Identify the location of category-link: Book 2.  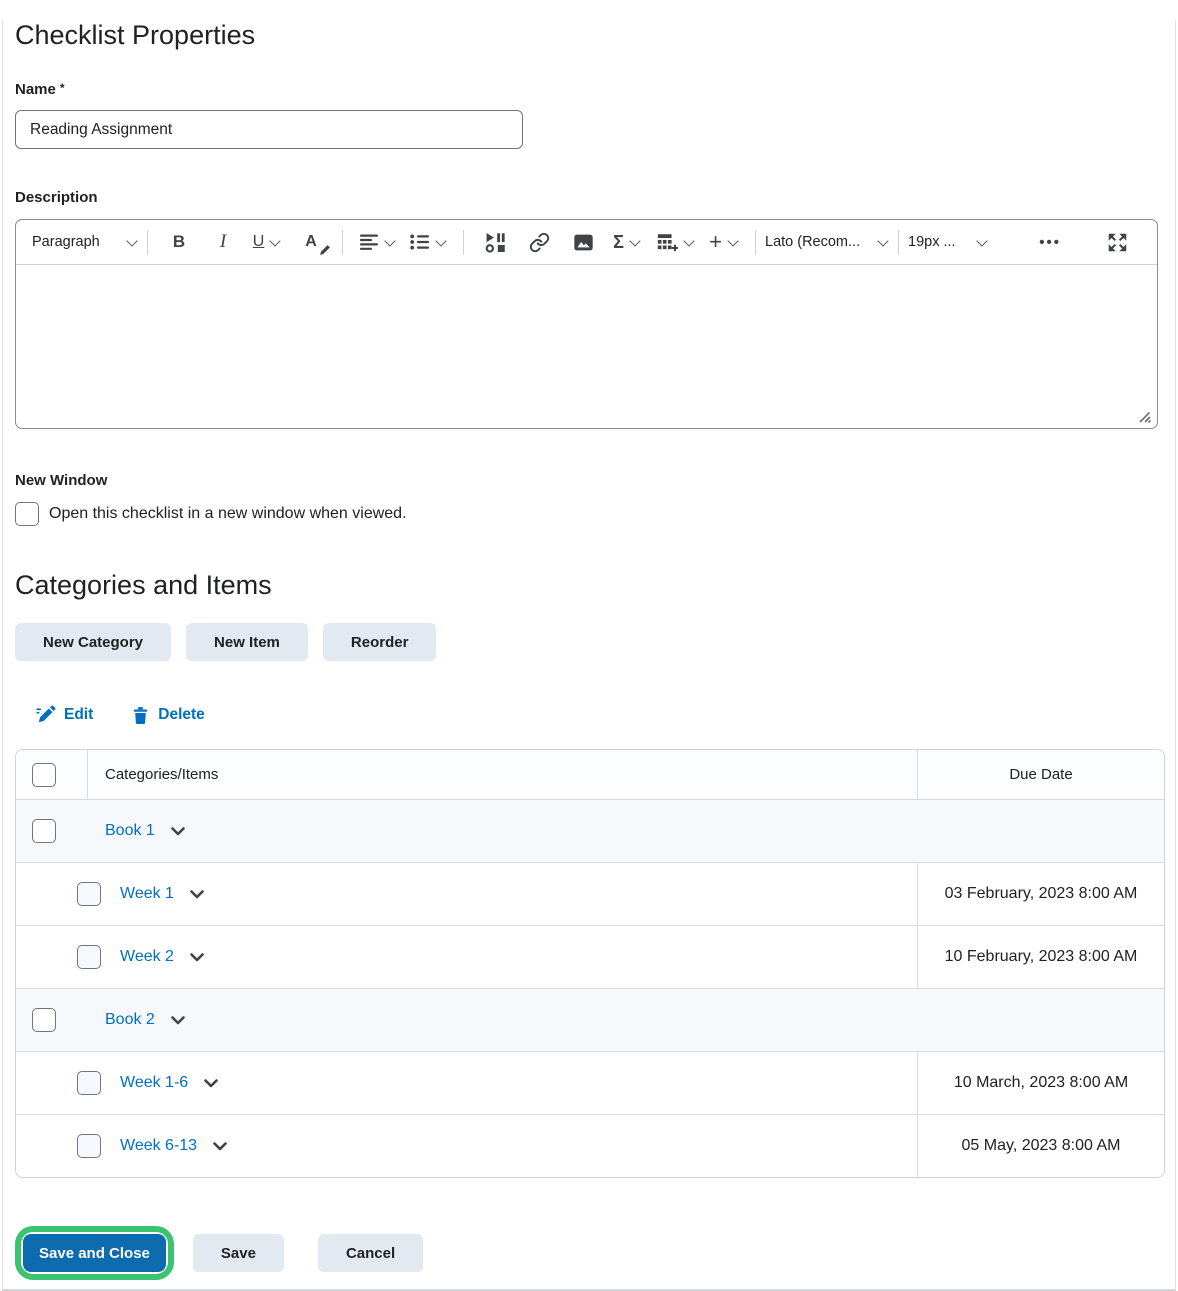
(130, 1020).